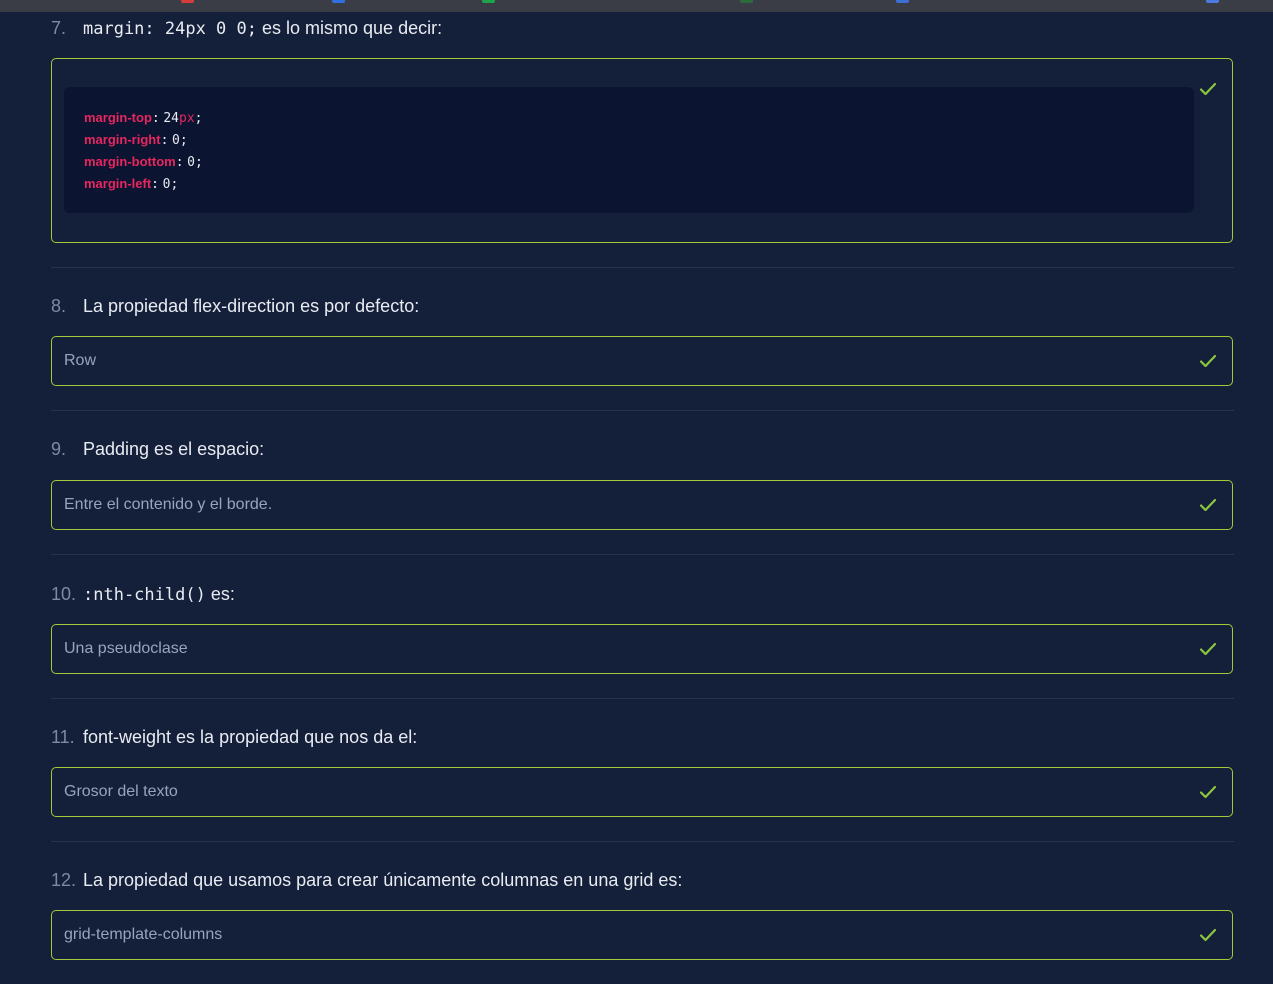  I want to click on question-code: margin: 24px 0 0;, so click(170, 29).